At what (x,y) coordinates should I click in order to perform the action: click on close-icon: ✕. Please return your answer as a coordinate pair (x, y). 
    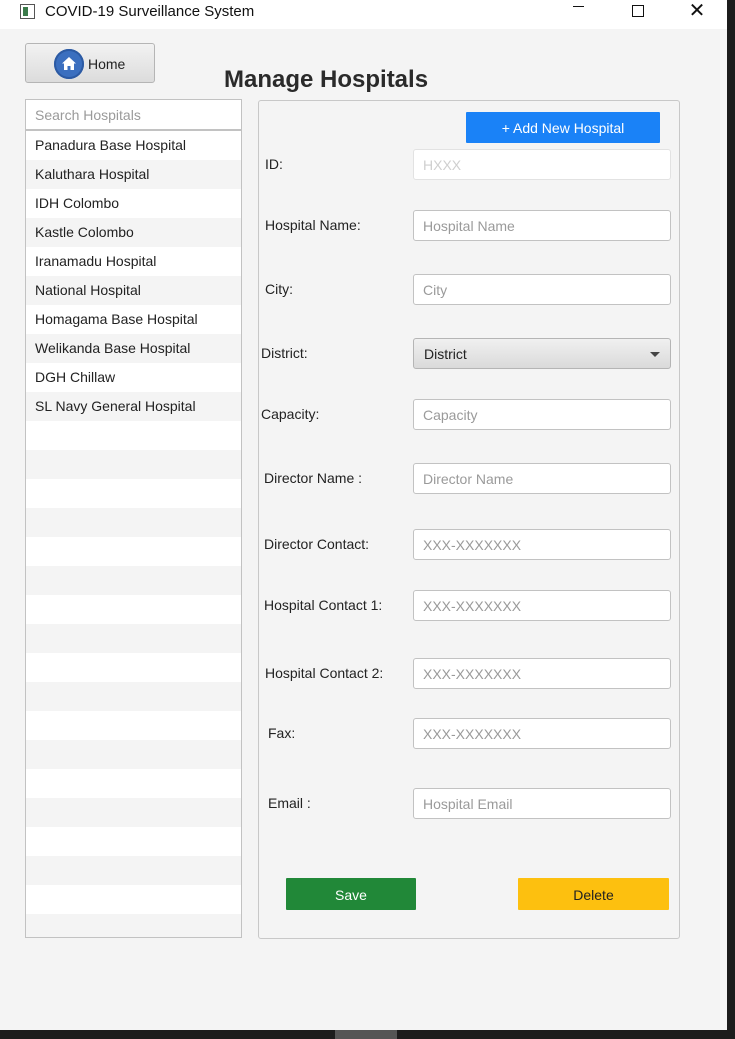
    Looking at the image, I should click on (697, 11).